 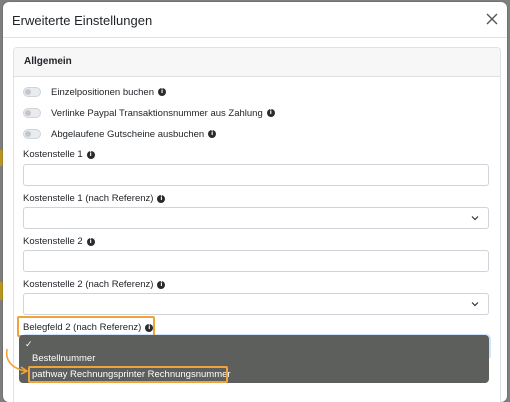 I want to click on section-title: Allgemein, so click(x=257, y=62).